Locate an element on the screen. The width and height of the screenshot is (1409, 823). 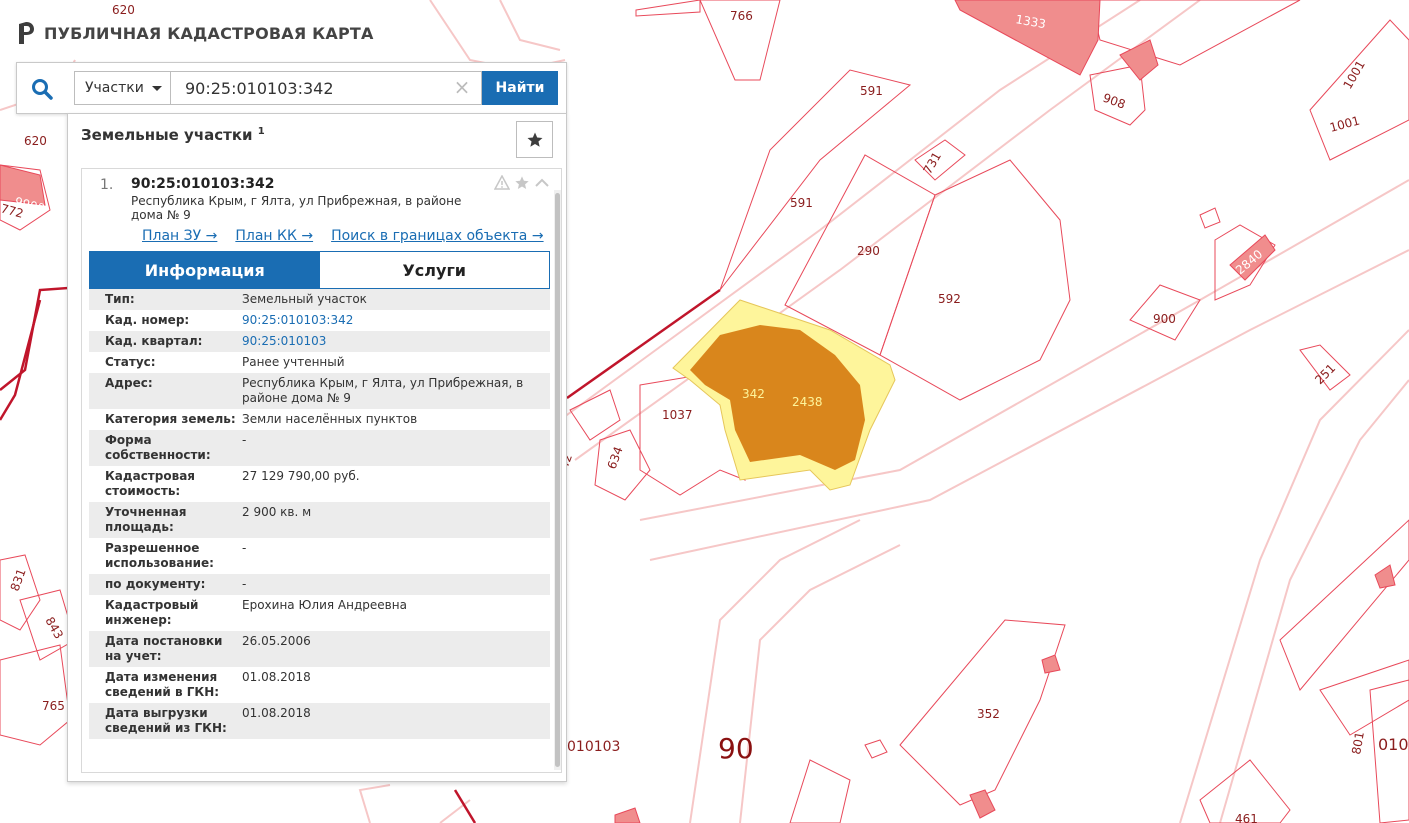
info-row: Кад. номер: 90:25:010103:342 is located at coordinates (319, 320).